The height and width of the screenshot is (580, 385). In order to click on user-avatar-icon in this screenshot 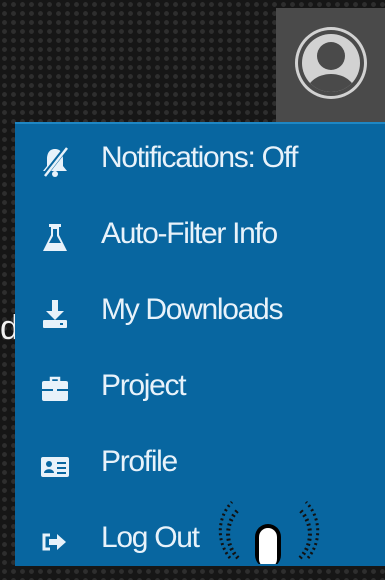, I will do `click(331, 63)`.